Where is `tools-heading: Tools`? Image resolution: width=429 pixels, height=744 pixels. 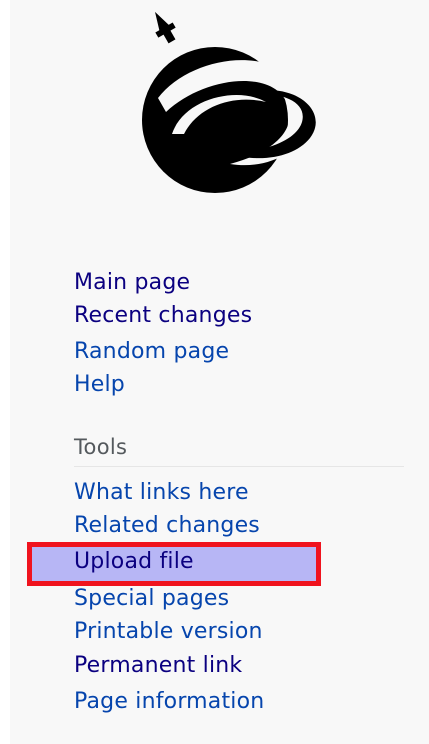 tools-heading: Tools is located at coordinates (101, 447).